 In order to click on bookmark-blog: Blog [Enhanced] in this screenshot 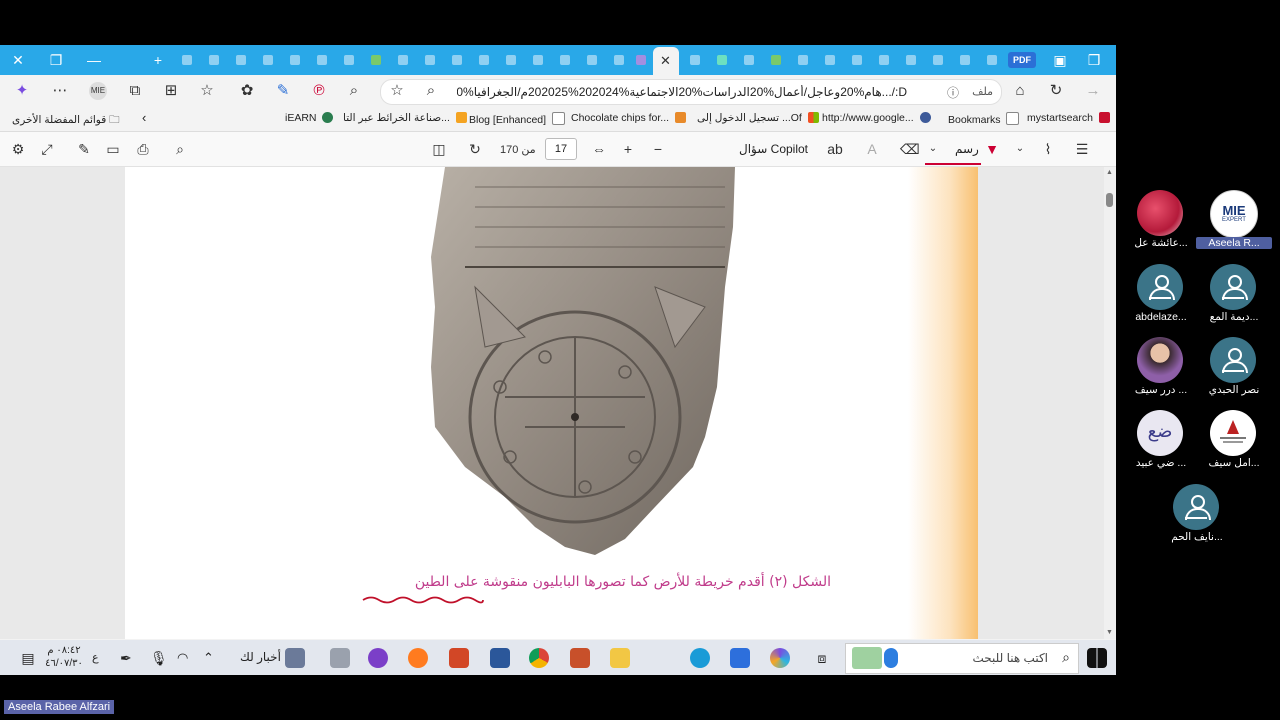, I will do `click(517, 119)`.